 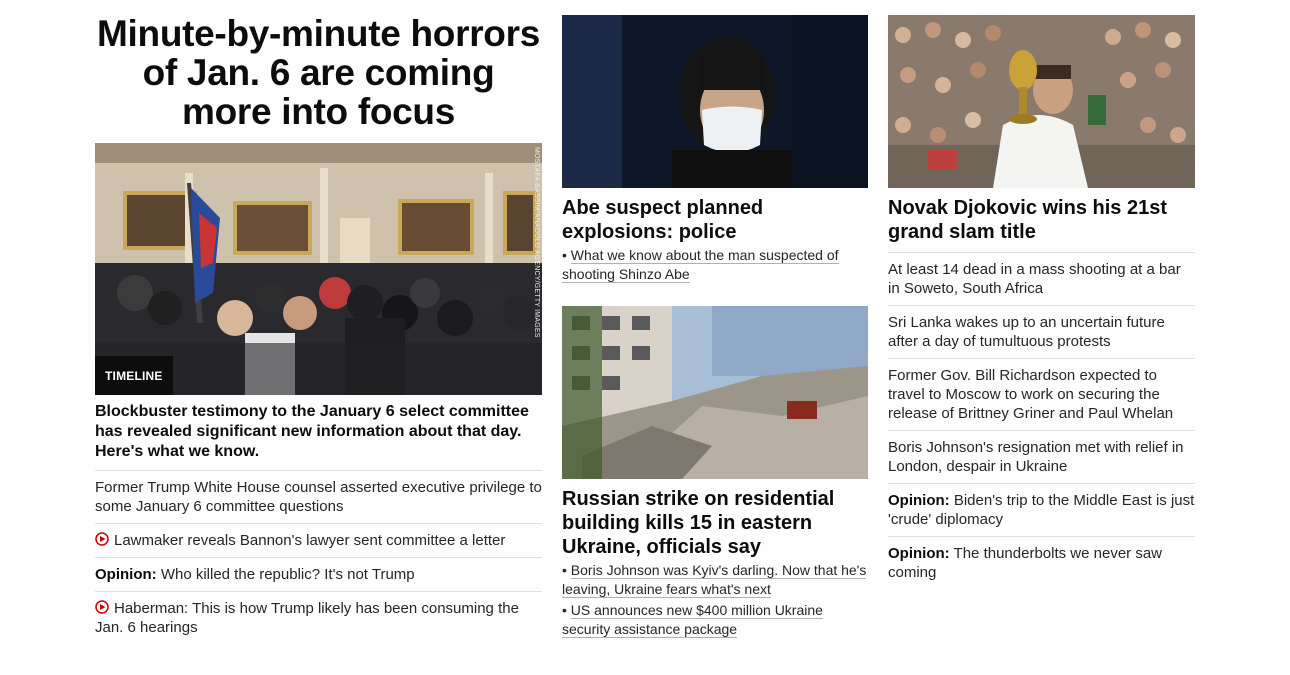 I want to click on djokovic-image, so click(x=1041, y=101).